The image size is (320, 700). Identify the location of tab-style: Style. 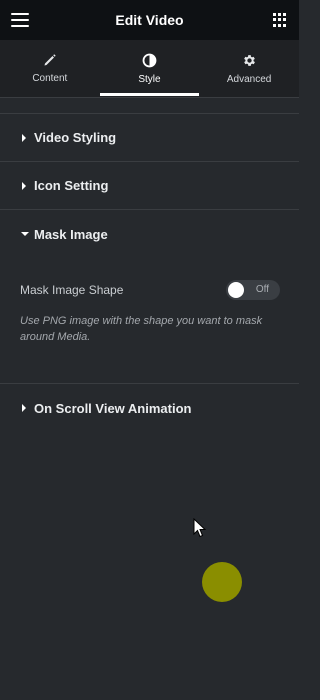
(149, 68).